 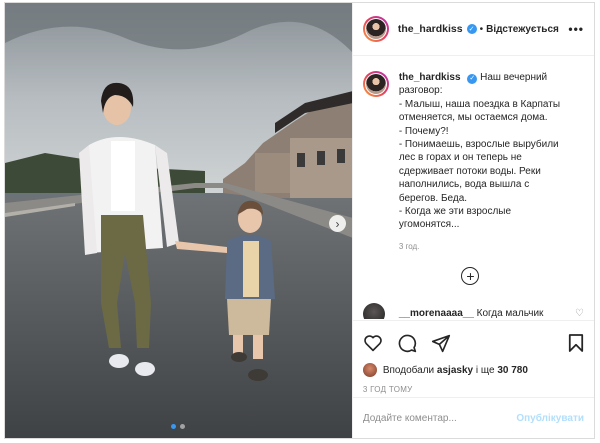 What do you see at coordinates (485, 370) in the screenshot?
I see `likes-middle: і ще` at bounding box center [485, 370].